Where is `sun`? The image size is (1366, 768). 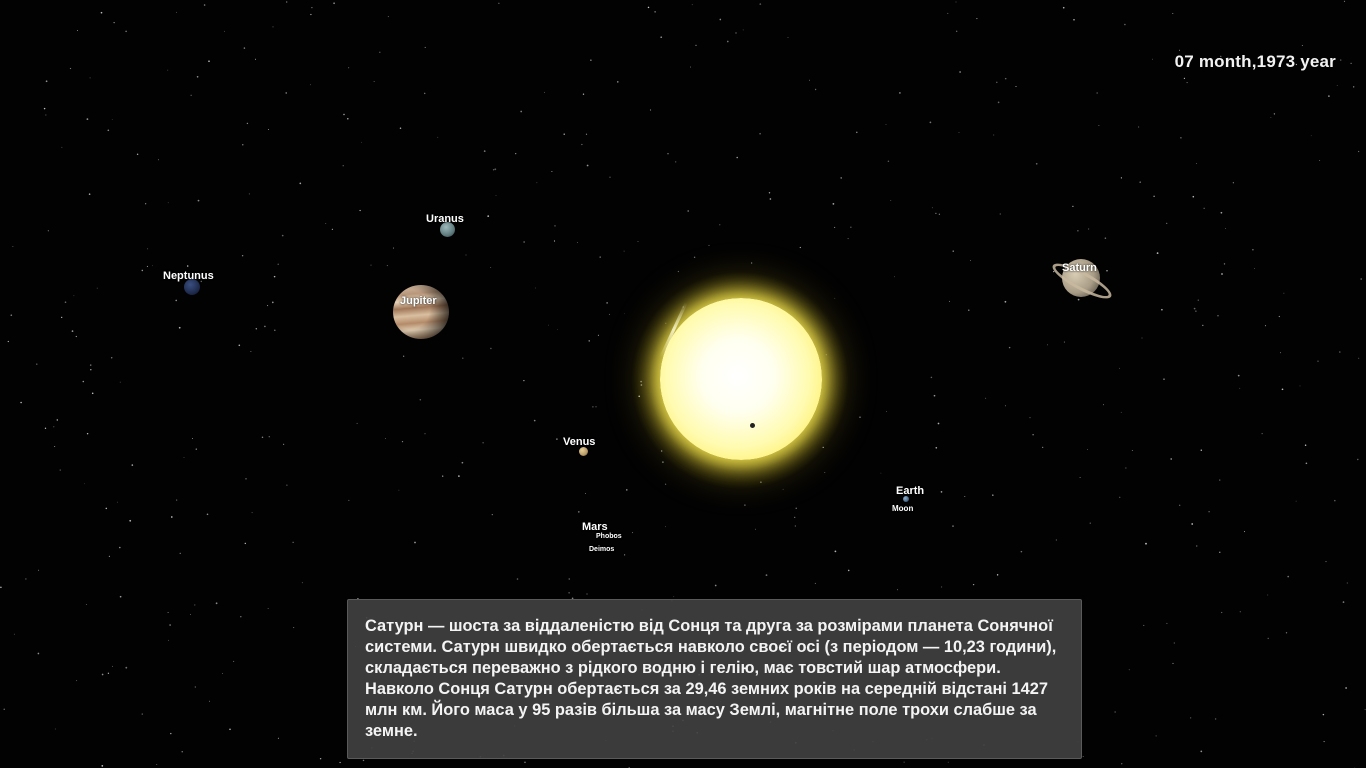 sun is located at coordinates (741, 379).